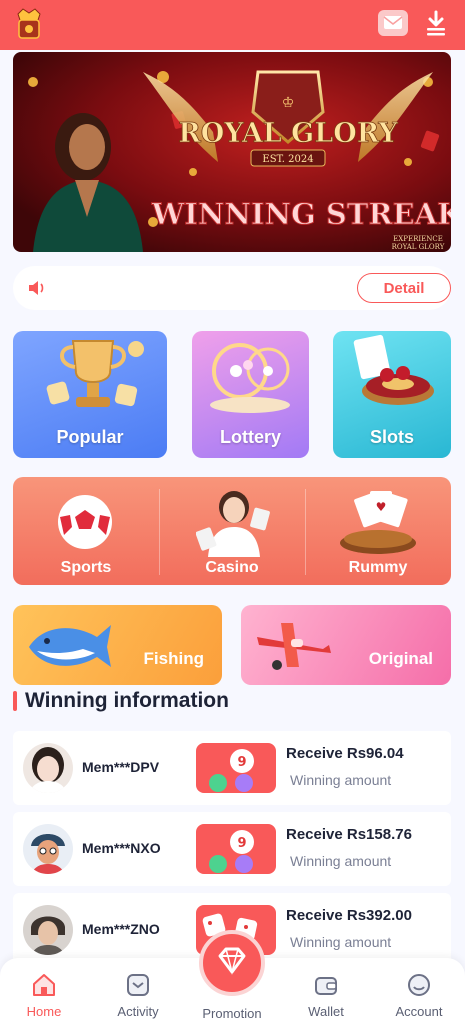 This screenshot has width=465, height=1024. I want to click on winning-title: Winning information, so click(127, 700).